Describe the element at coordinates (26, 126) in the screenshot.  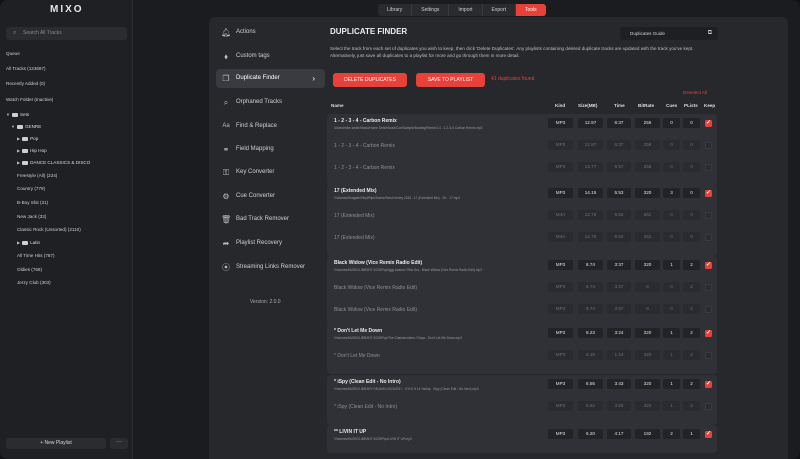
I see `sidebar-folder-genre: ▼ GENRE` at that location.